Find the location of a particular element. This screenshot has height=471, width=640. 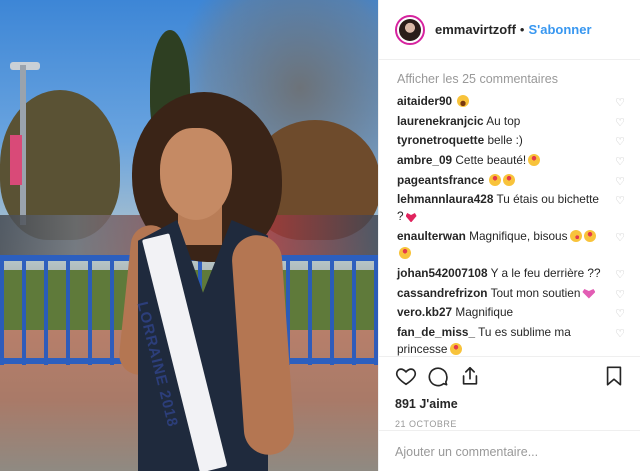

comment-username: laurenekranjcic is located at coordinates (440, 121).